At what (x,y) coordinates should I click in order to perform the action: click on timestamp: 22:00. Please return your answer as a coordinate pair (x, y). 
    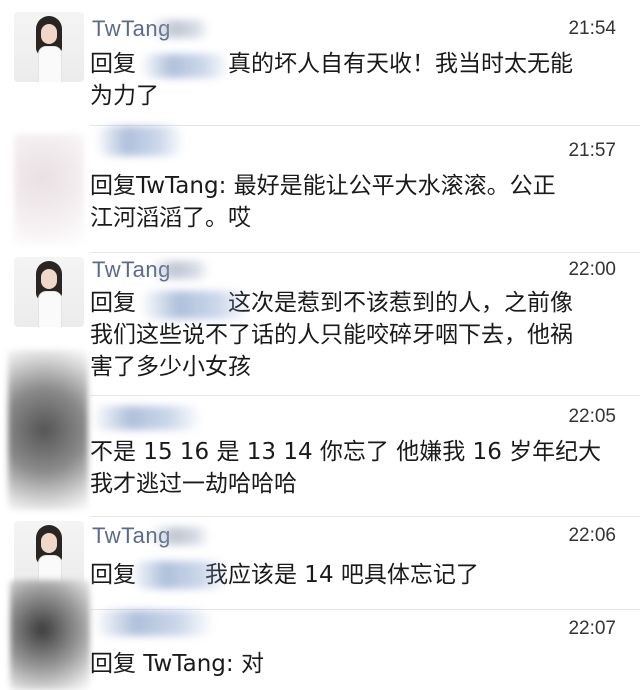
    Looking at the image, I should click on (592, 269).